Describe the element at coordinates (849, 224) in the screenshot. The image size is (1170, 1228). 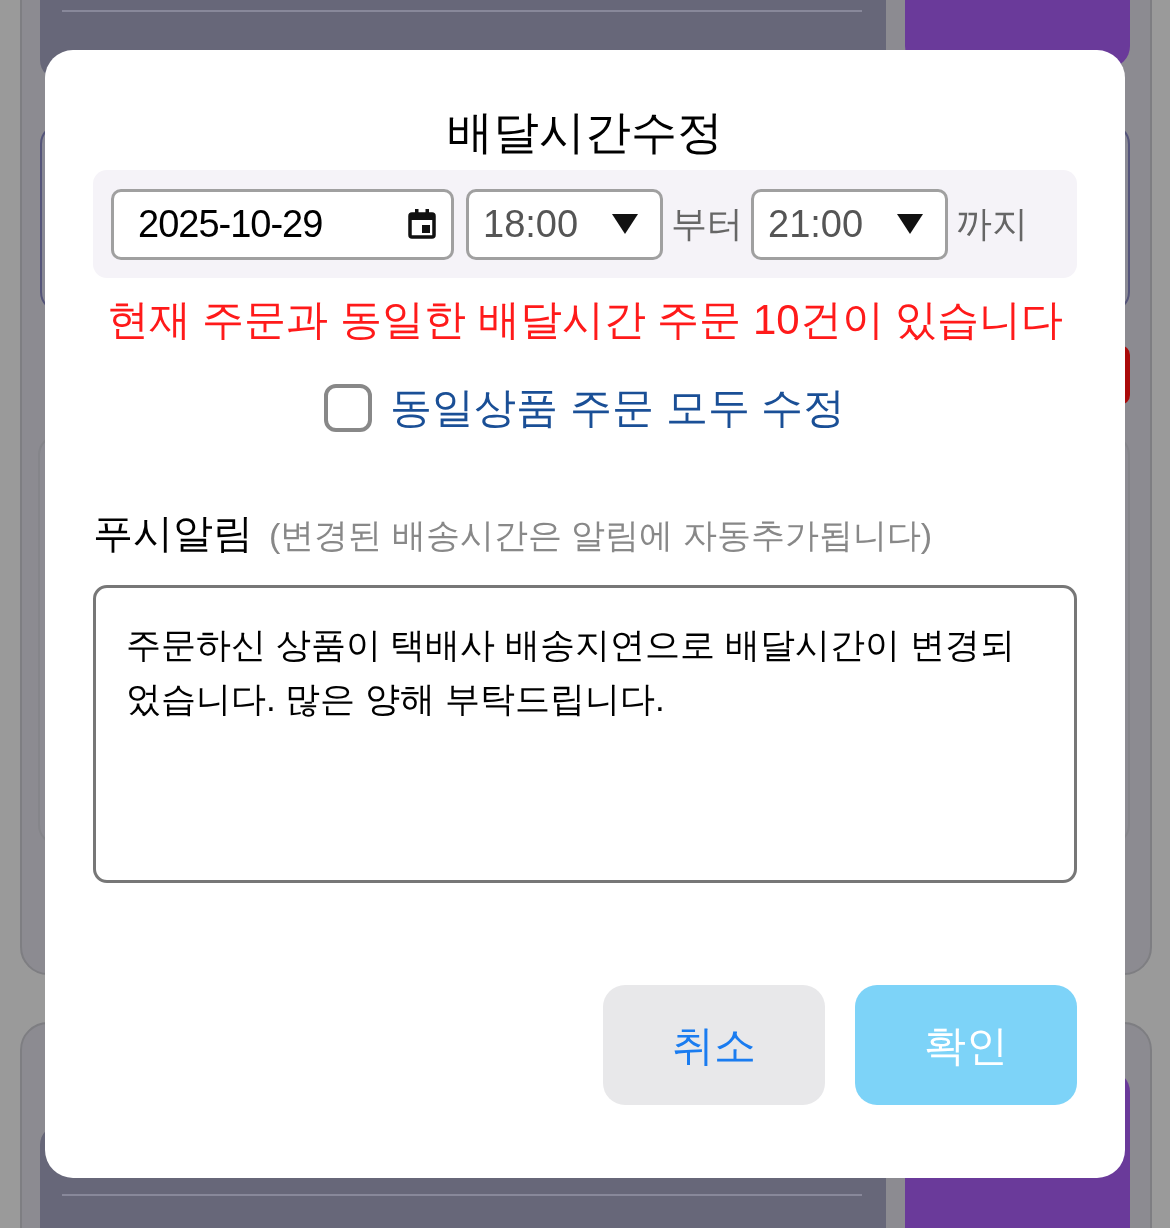
I see `end-time-select: 21:00` at that location.